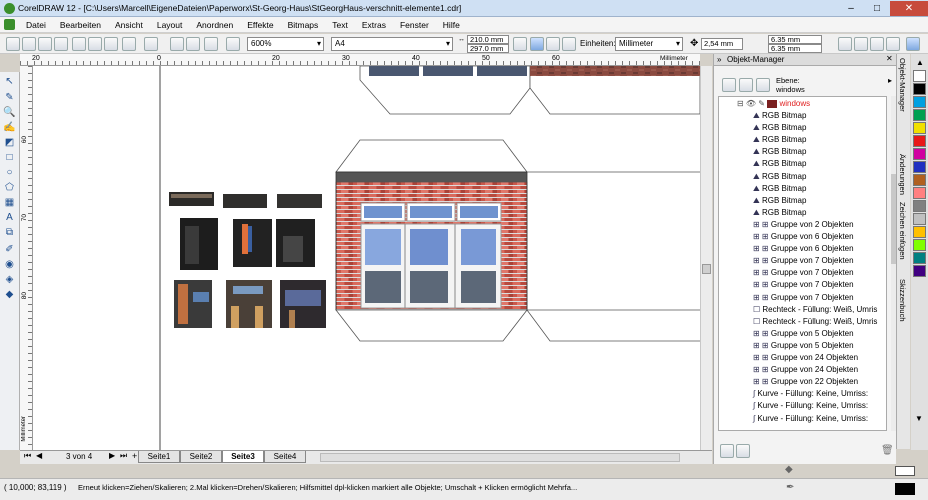  I want to click on export-icon, so click(193, 44).